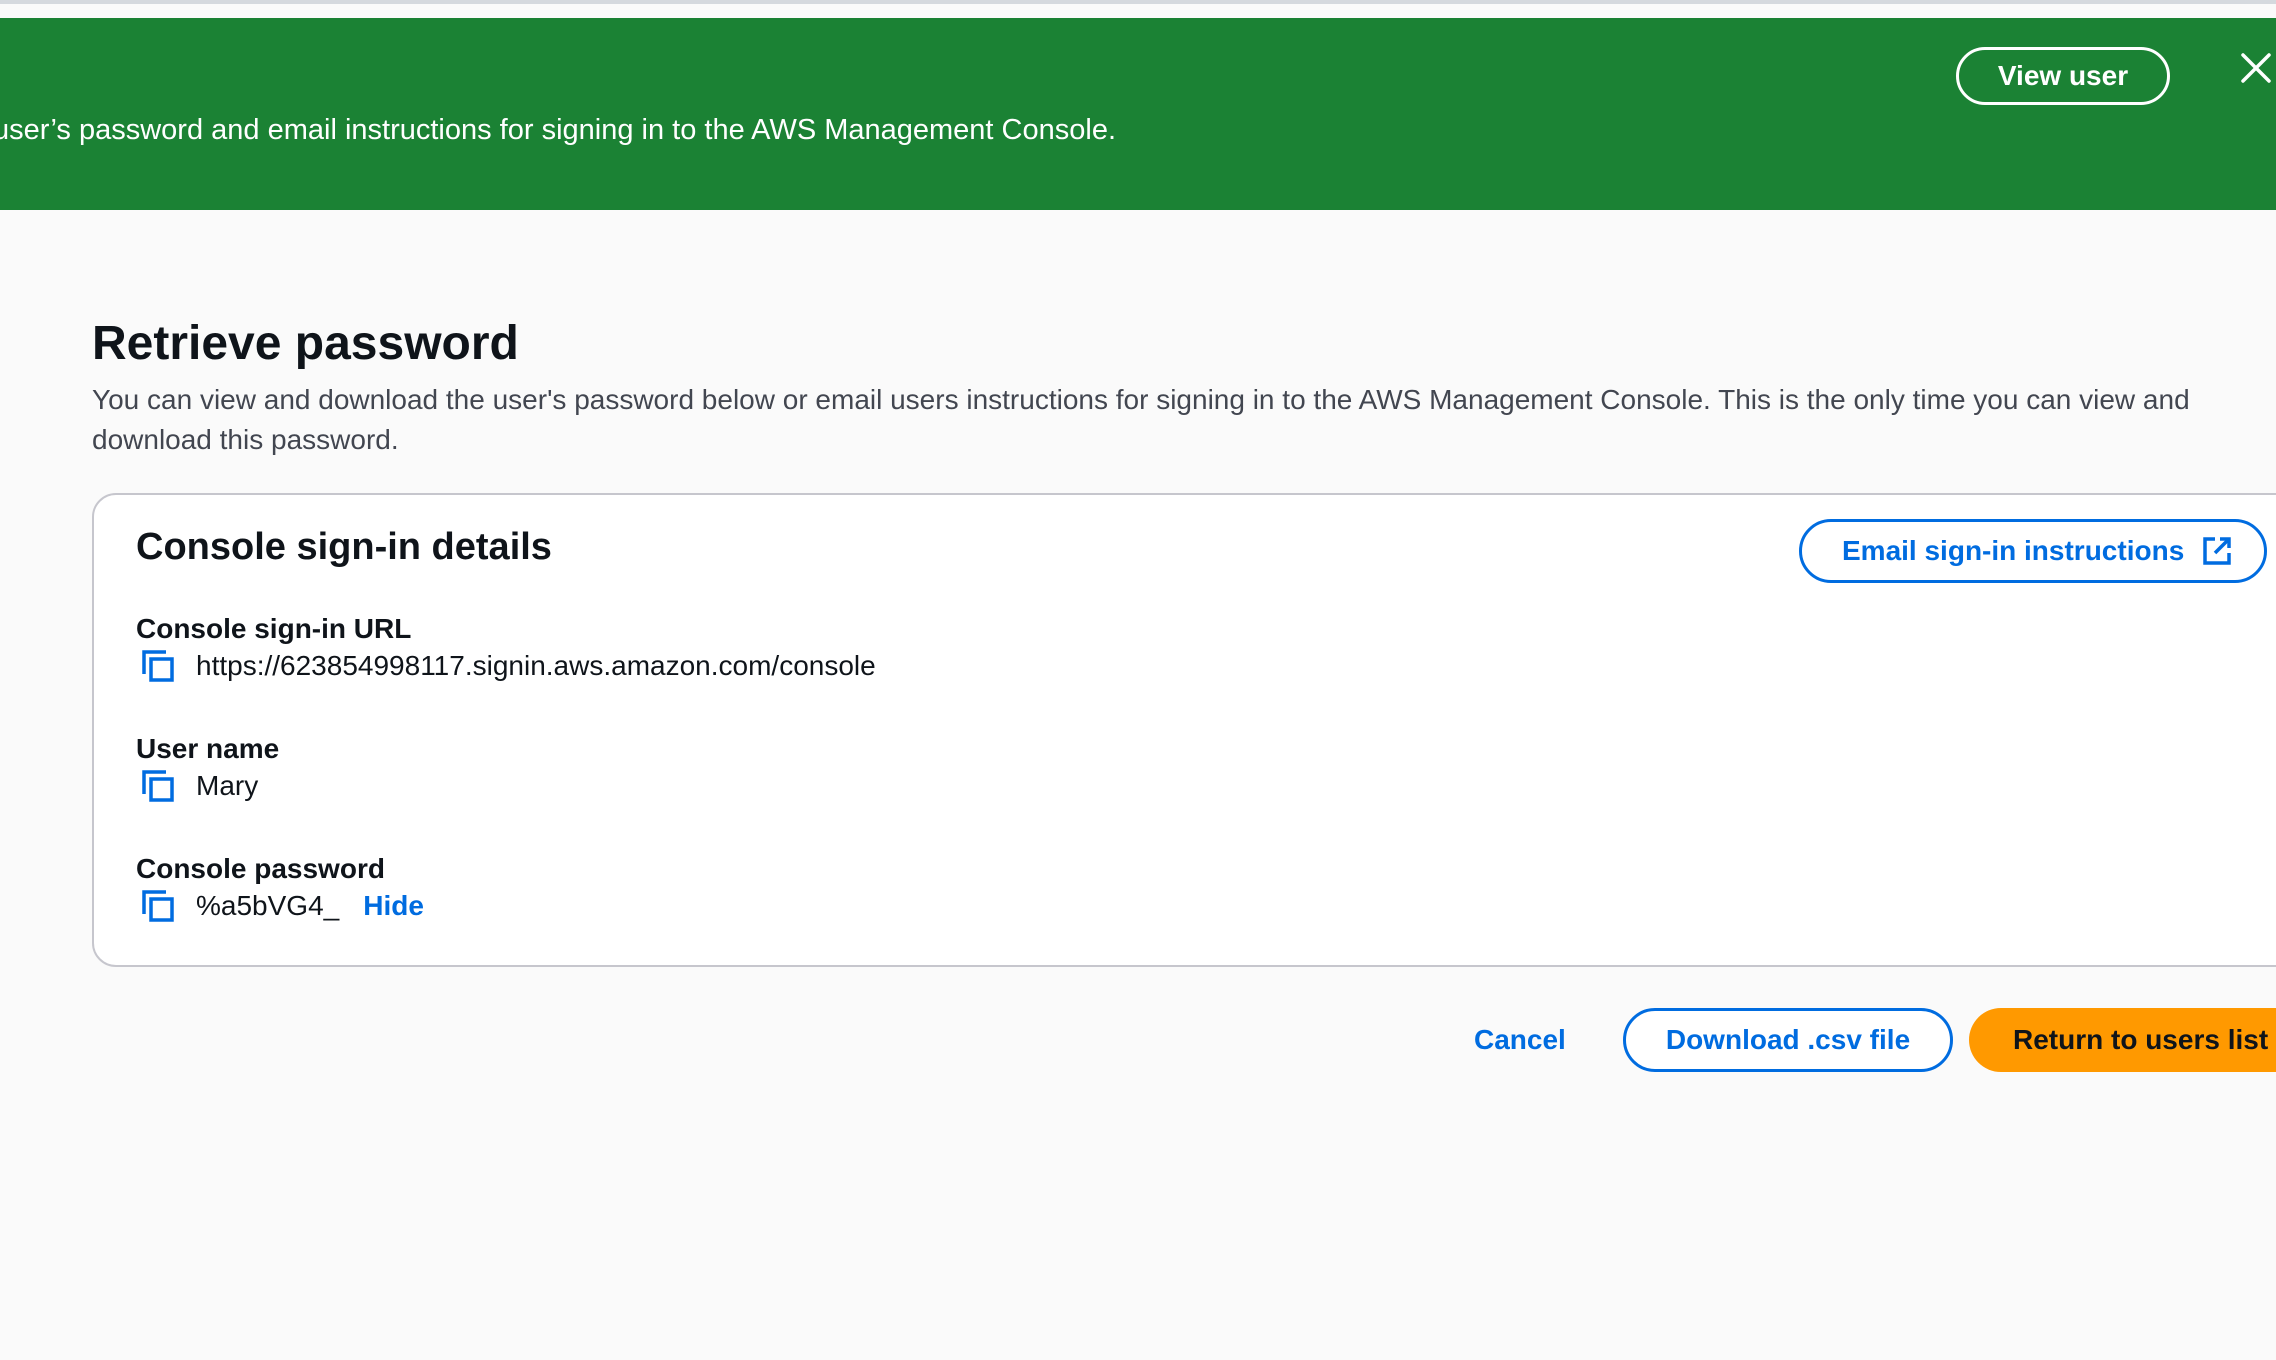  I want to click on download-csv-button: Download .csv file, so click(1788, 1040).